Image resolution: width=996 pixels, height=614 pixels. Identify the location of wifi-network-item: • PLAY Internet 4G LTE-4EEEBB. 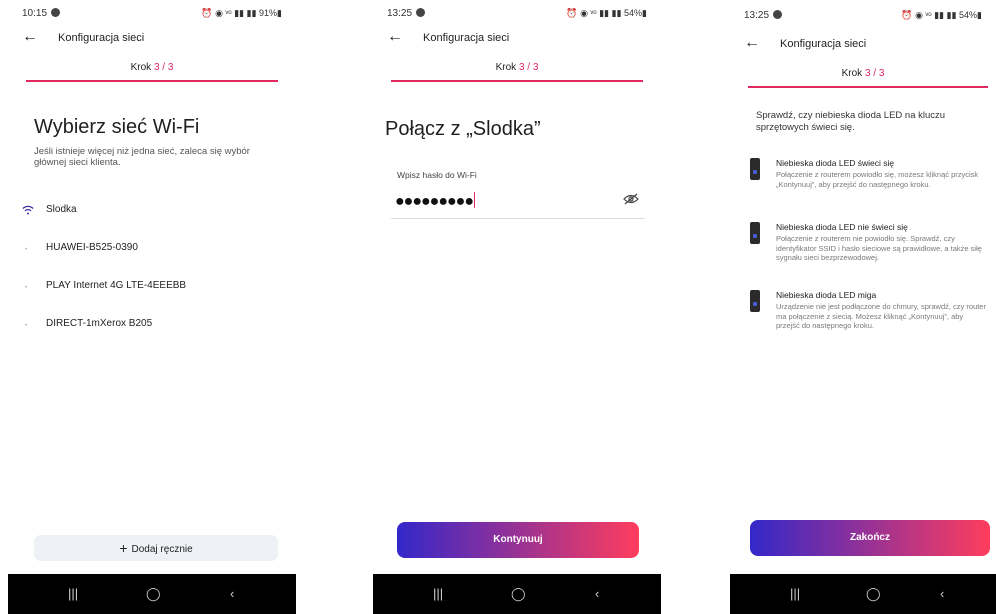
(152, 288).